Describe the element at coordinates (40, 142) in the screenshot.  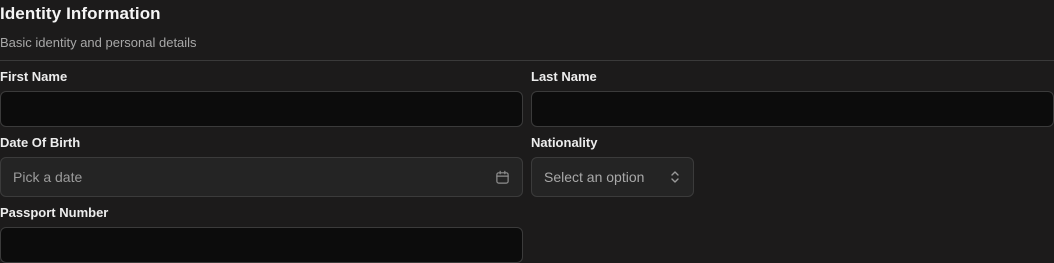
I see `date-of-birth-label: Date Of Birth` at that location.